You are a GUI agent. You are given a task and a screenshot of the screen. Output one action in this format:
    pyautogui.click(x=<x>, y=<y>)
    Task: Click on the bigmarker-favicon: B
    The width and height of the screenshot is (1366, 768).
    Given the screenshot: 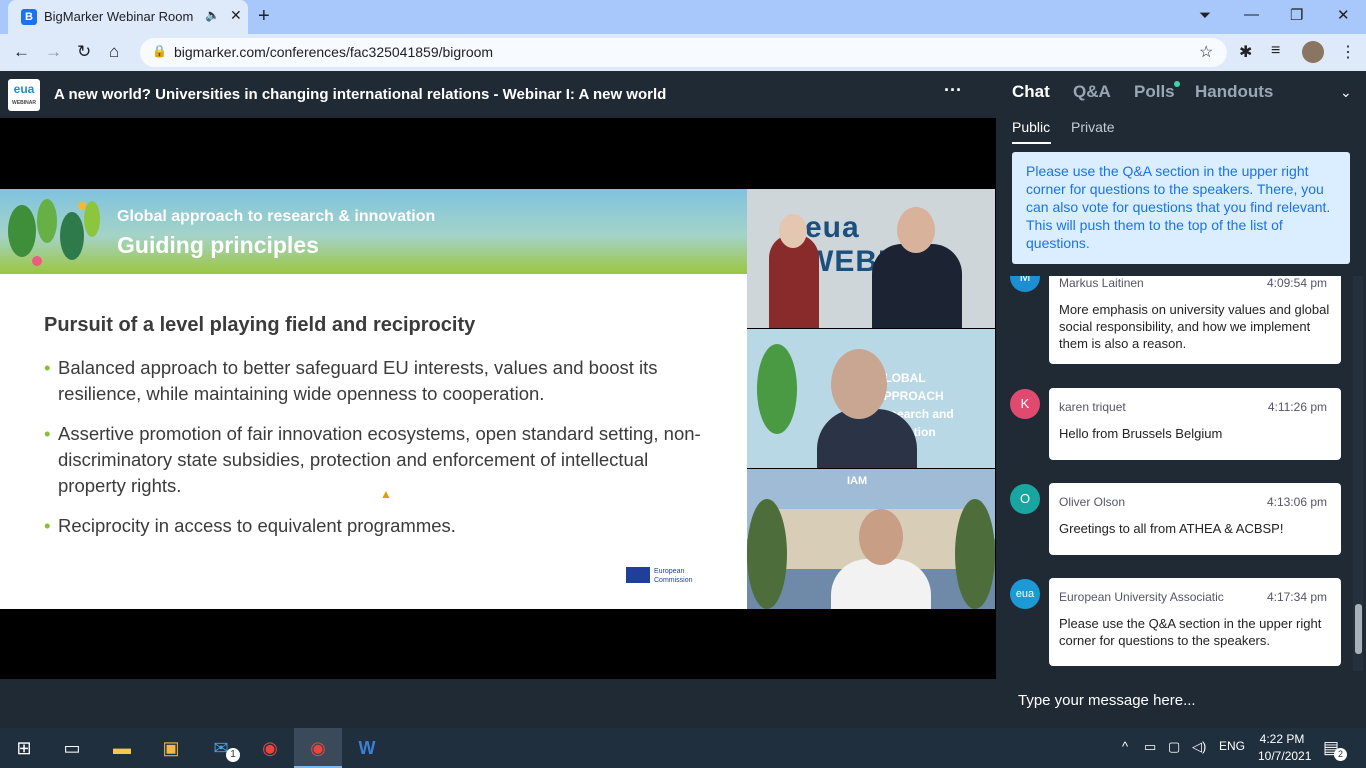 What is the action you would take?
    pyautogui.click(x=29, y=17)
    